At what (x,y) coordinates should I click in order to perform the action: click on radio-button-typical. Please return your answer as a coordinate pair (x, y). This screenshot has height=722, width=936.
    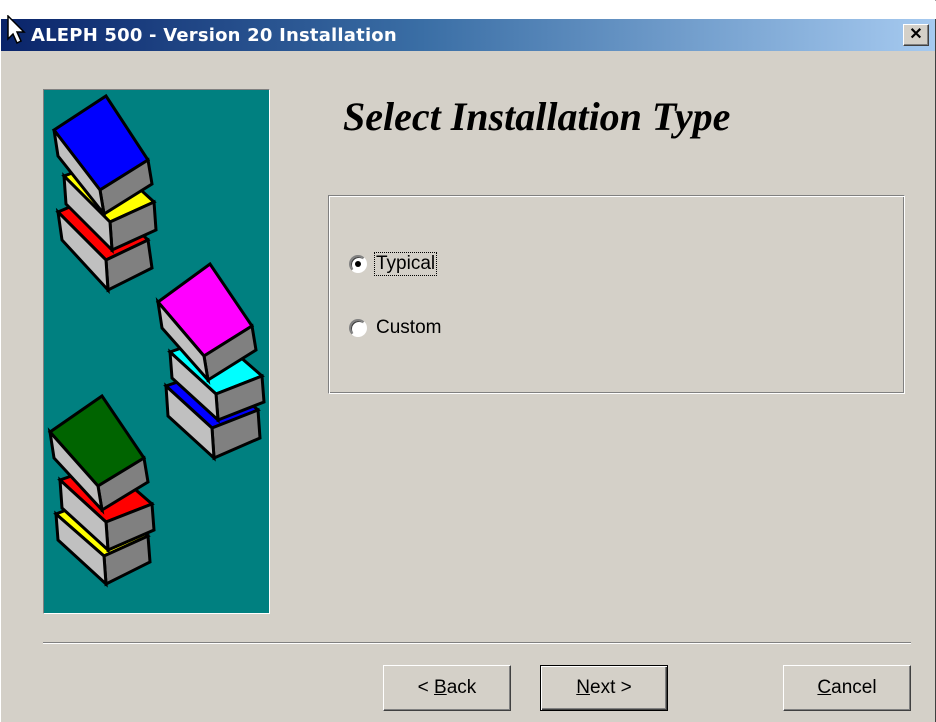
    Looking at the image, I should click on (358, 264).